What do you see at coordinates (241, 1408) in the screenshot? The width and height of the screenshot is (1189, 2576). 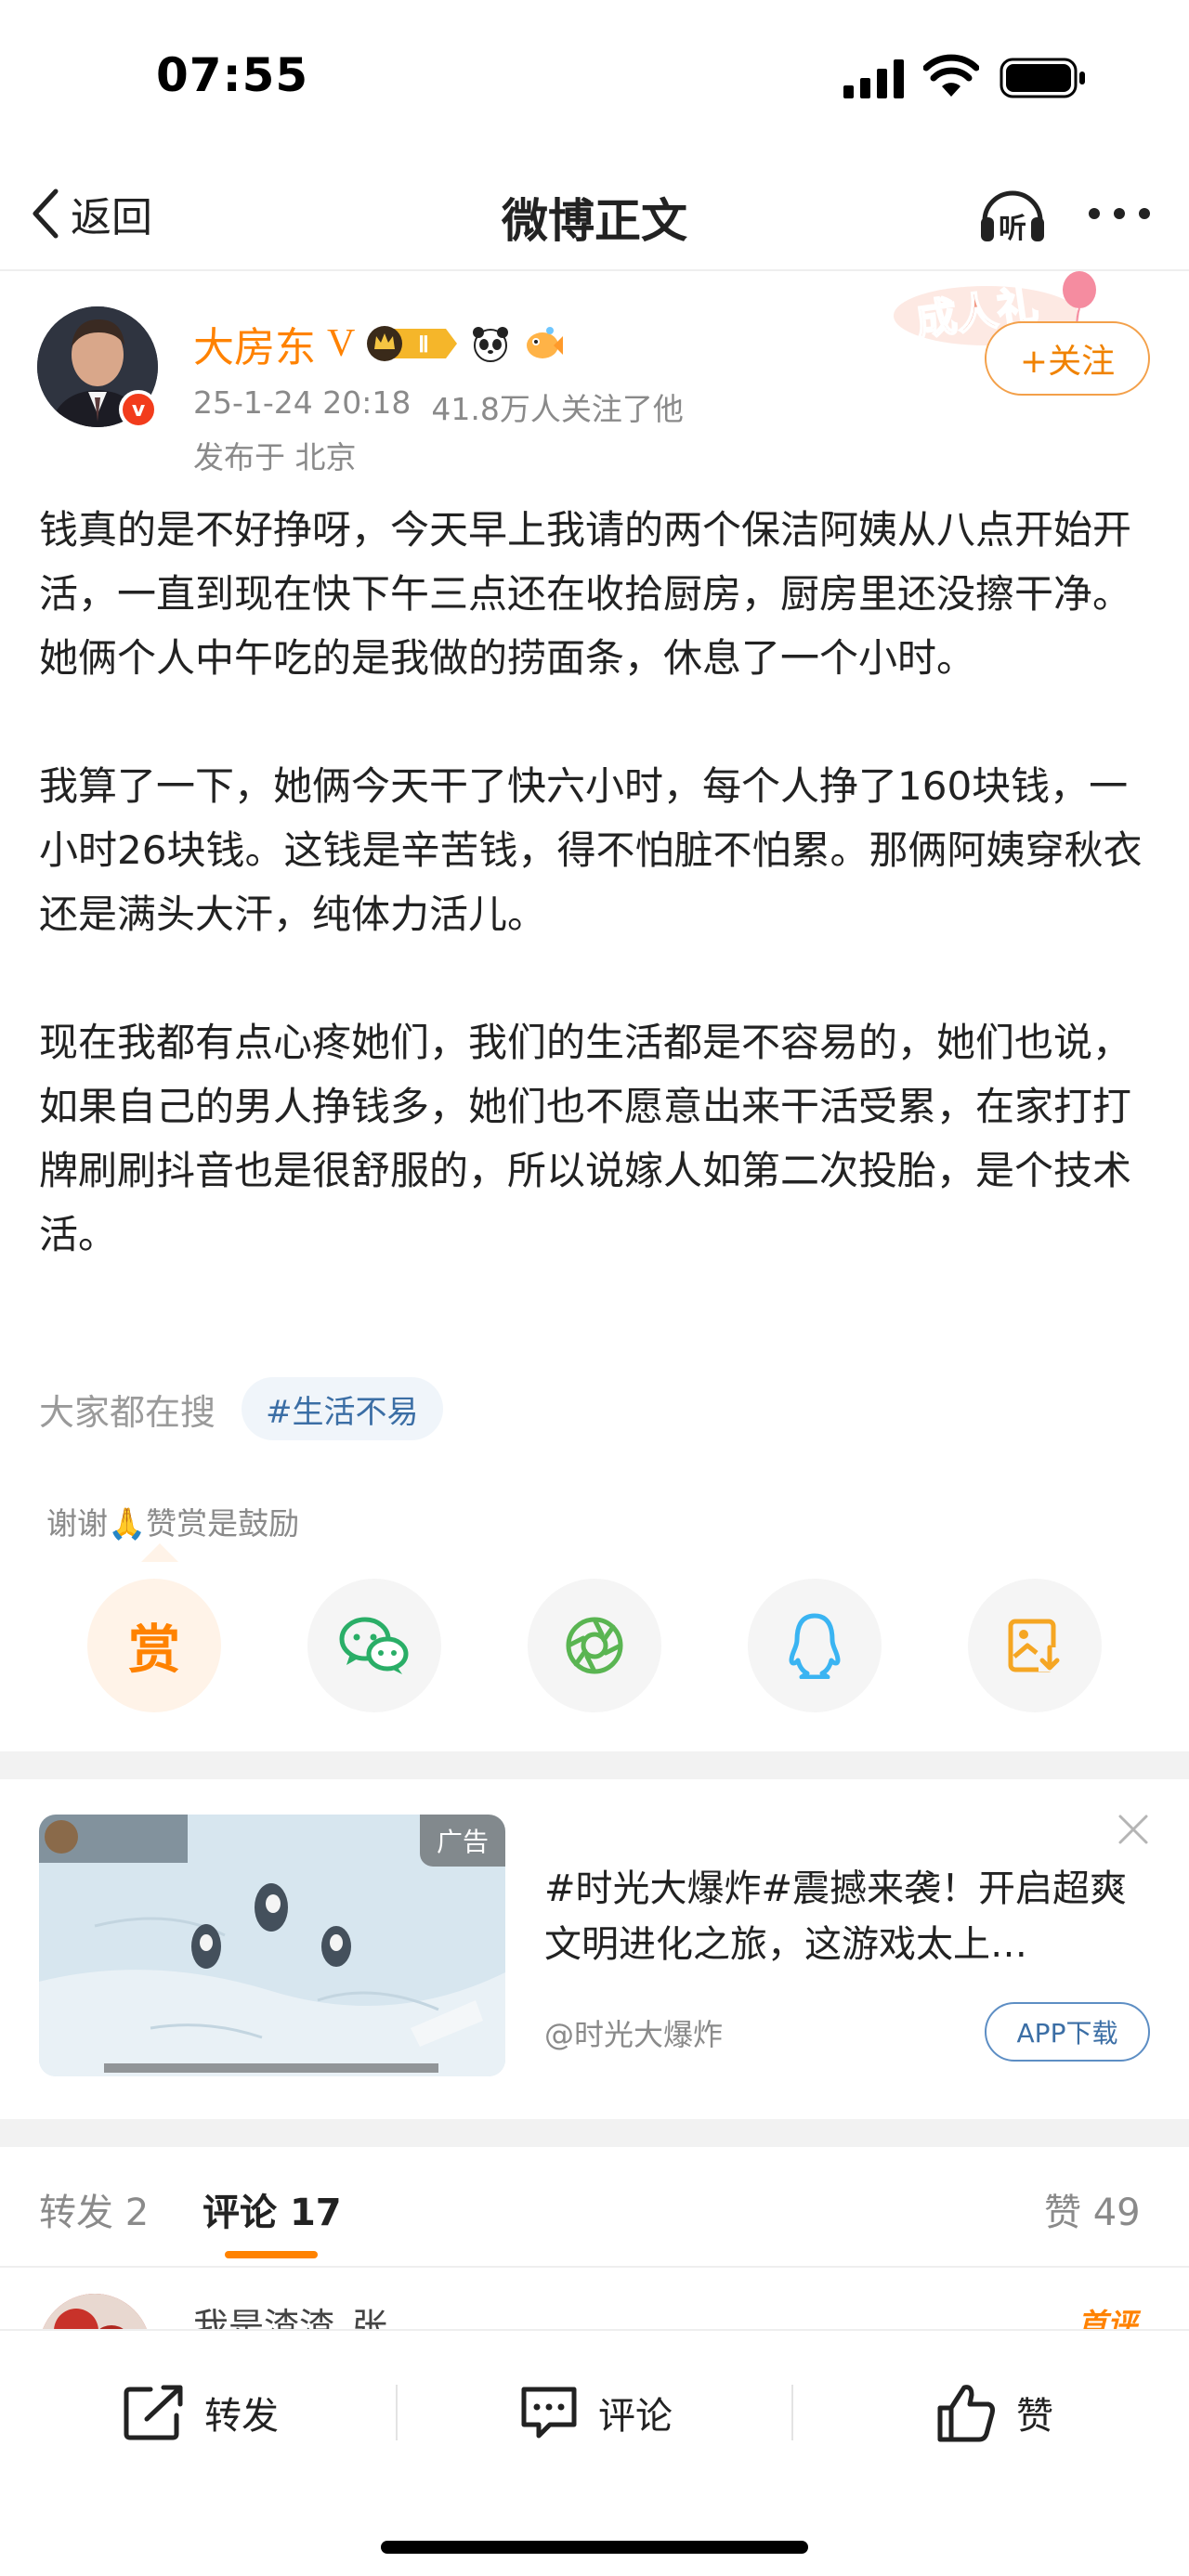 I see `trending-search-row: 大家都在搜 #生活不易` at bounding box center [241, 1408].